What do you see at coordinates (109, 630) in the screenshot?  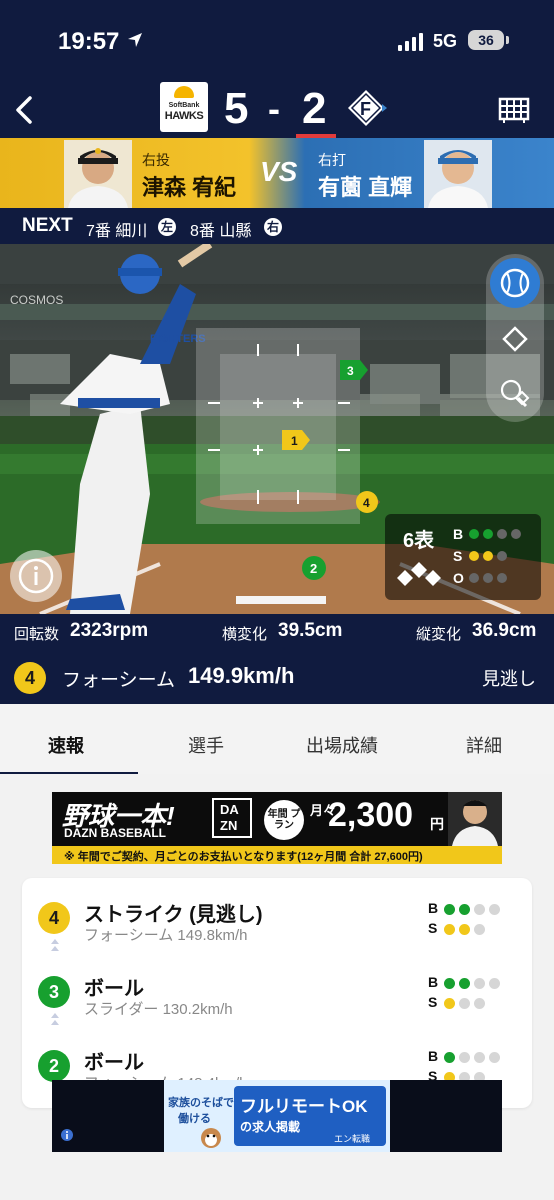 I see `spin-value: 2323rpm` at bounding box center [109, 630].